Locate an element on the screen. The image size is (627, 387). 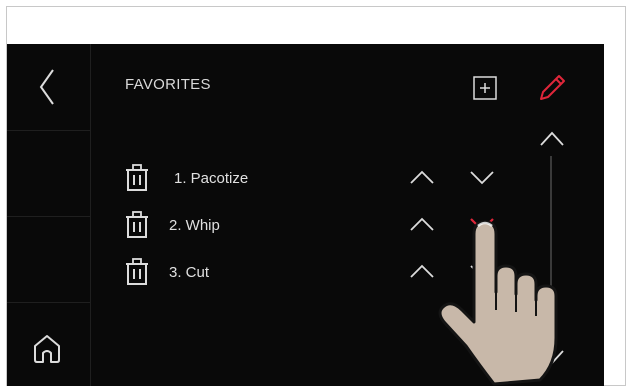
add-favorite-button is located at coordinates (485, 88).